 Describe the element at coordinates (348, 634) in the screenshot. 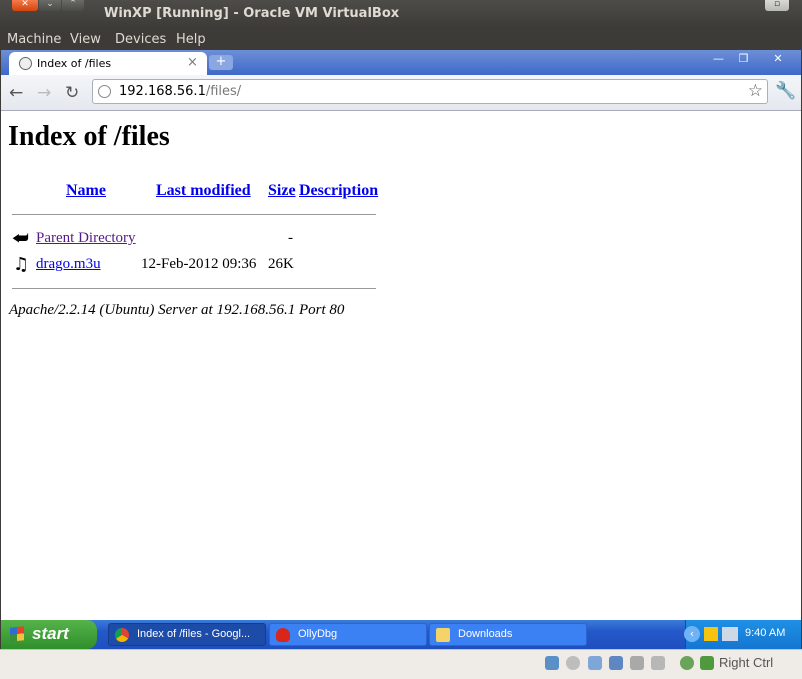

I see `task-button-ollydbg: OllyDbg` at that location.